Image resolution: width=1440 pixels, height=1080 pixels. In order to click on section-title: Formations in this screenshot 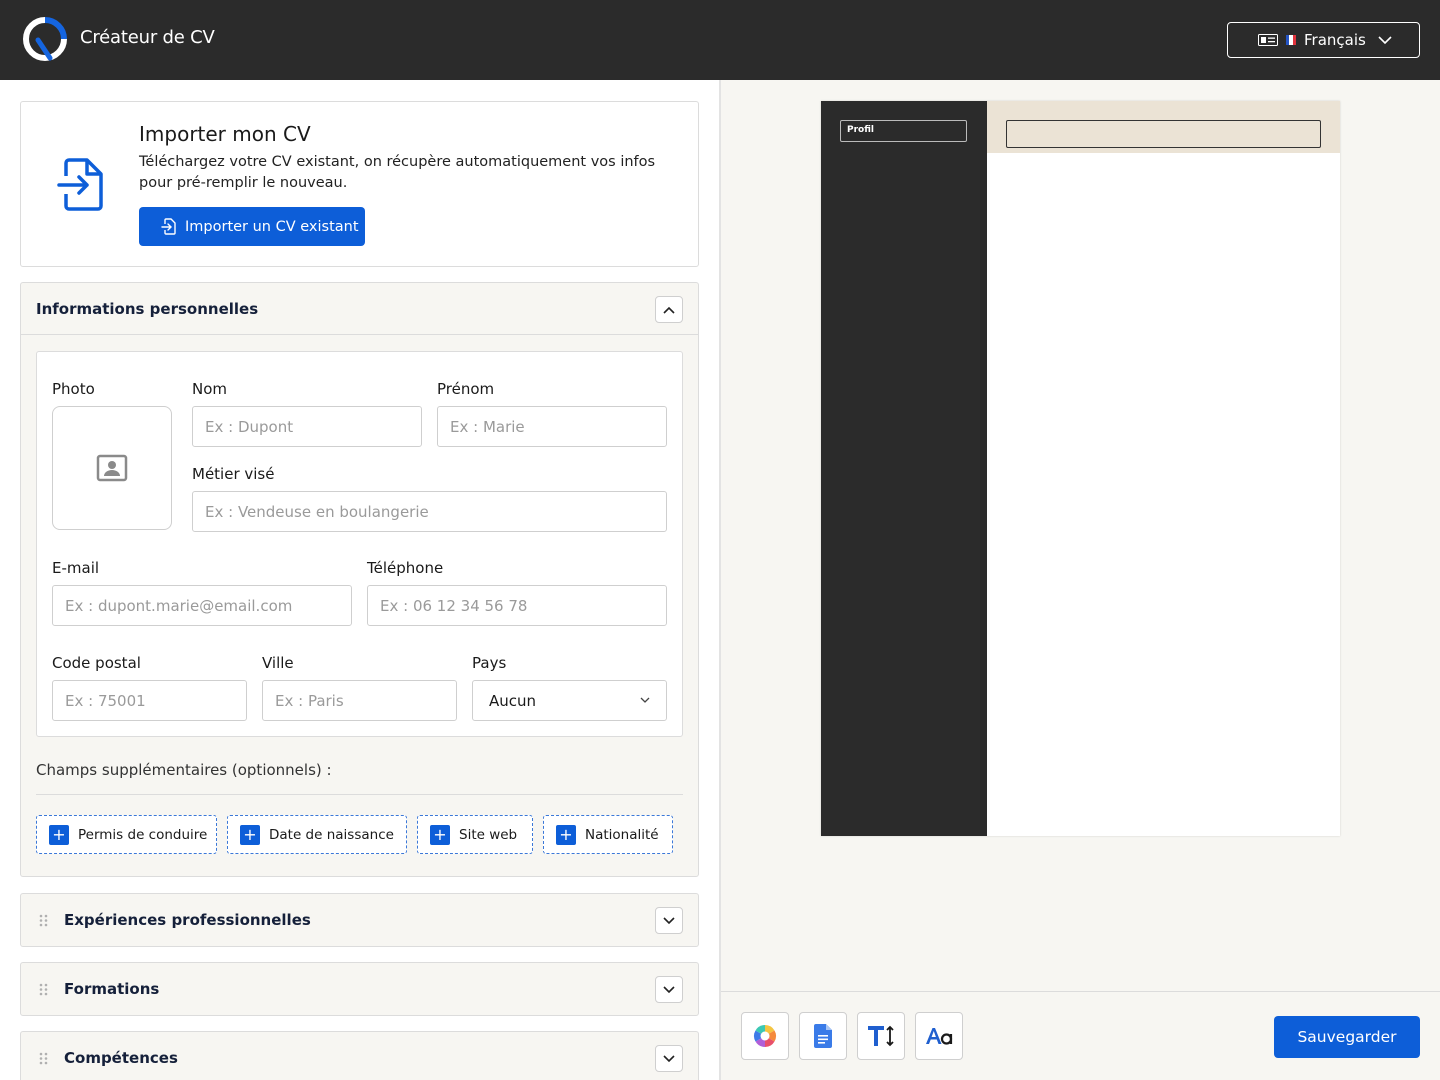, I will do `click(112, 989)`.